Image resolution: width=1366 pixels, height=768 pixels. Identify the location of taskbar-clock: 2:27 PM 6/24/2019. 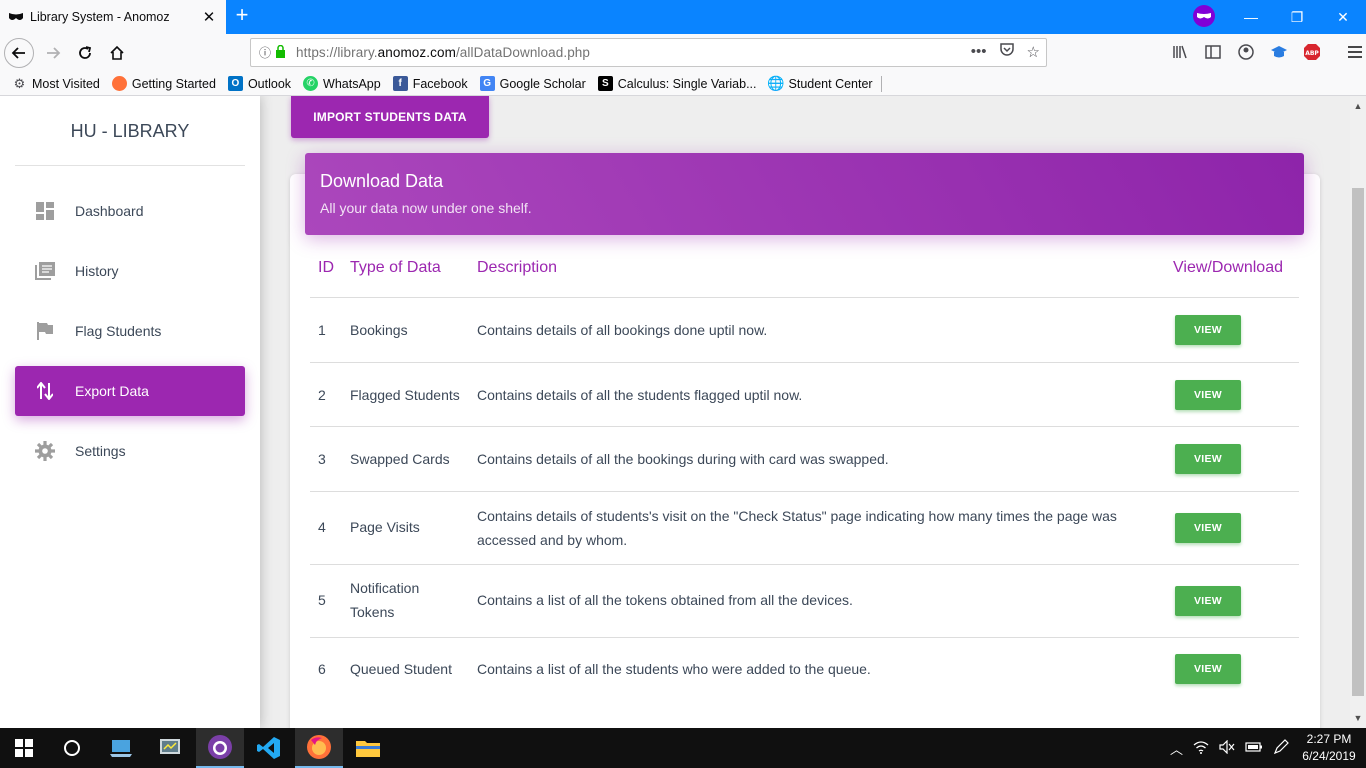
(1329, 748).